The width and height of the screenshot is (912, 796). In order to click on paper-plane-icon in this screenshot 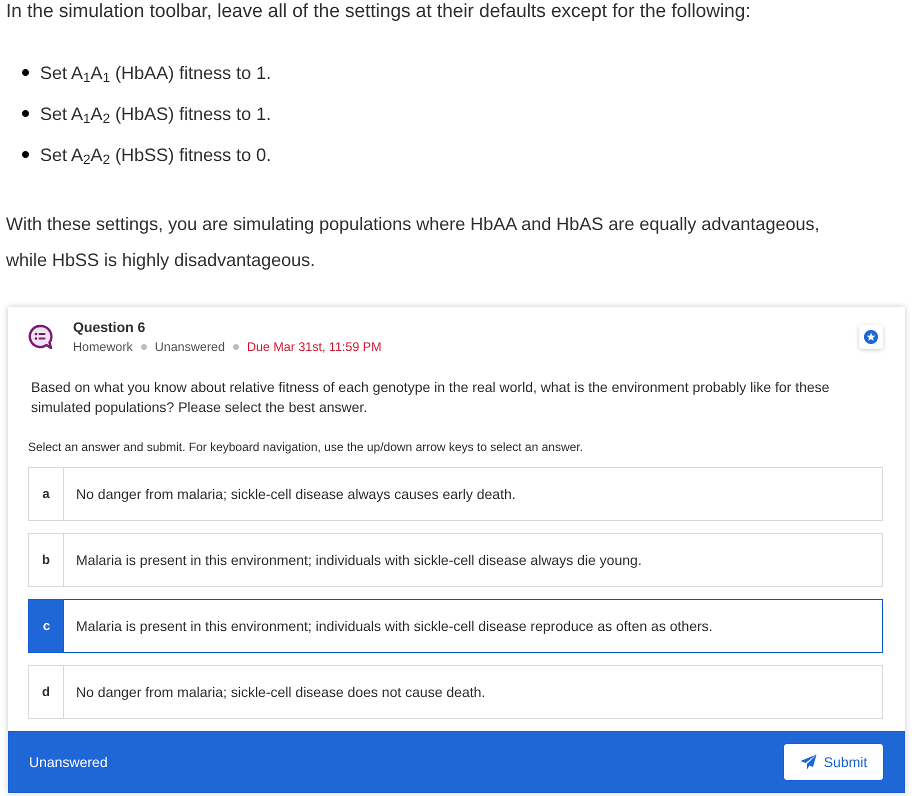, I will do `click(808, 762)`.